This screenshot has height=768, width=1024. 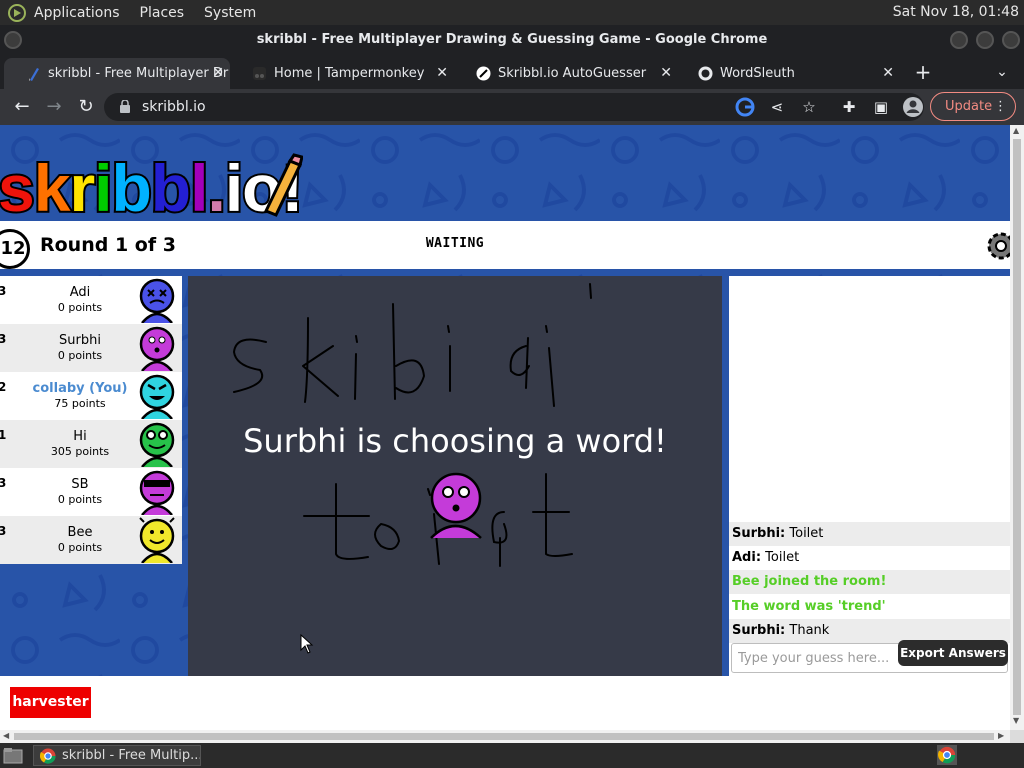 What do you see at coordinates (138, 73) in the screenshot?
I see `tab-label: skribbl - Free Multiplayer Dr` at bounding box center [138, 73].